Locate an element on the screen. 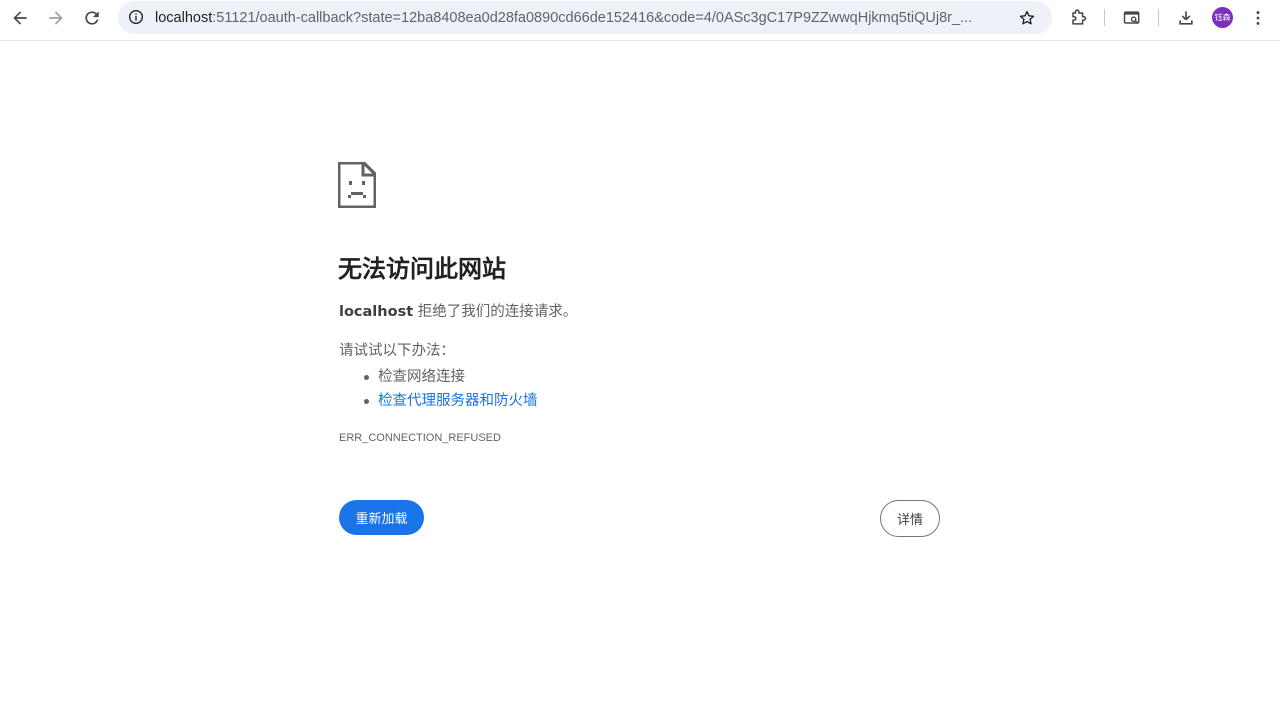  tab-search-icon is located at coordinates (1131, 17).